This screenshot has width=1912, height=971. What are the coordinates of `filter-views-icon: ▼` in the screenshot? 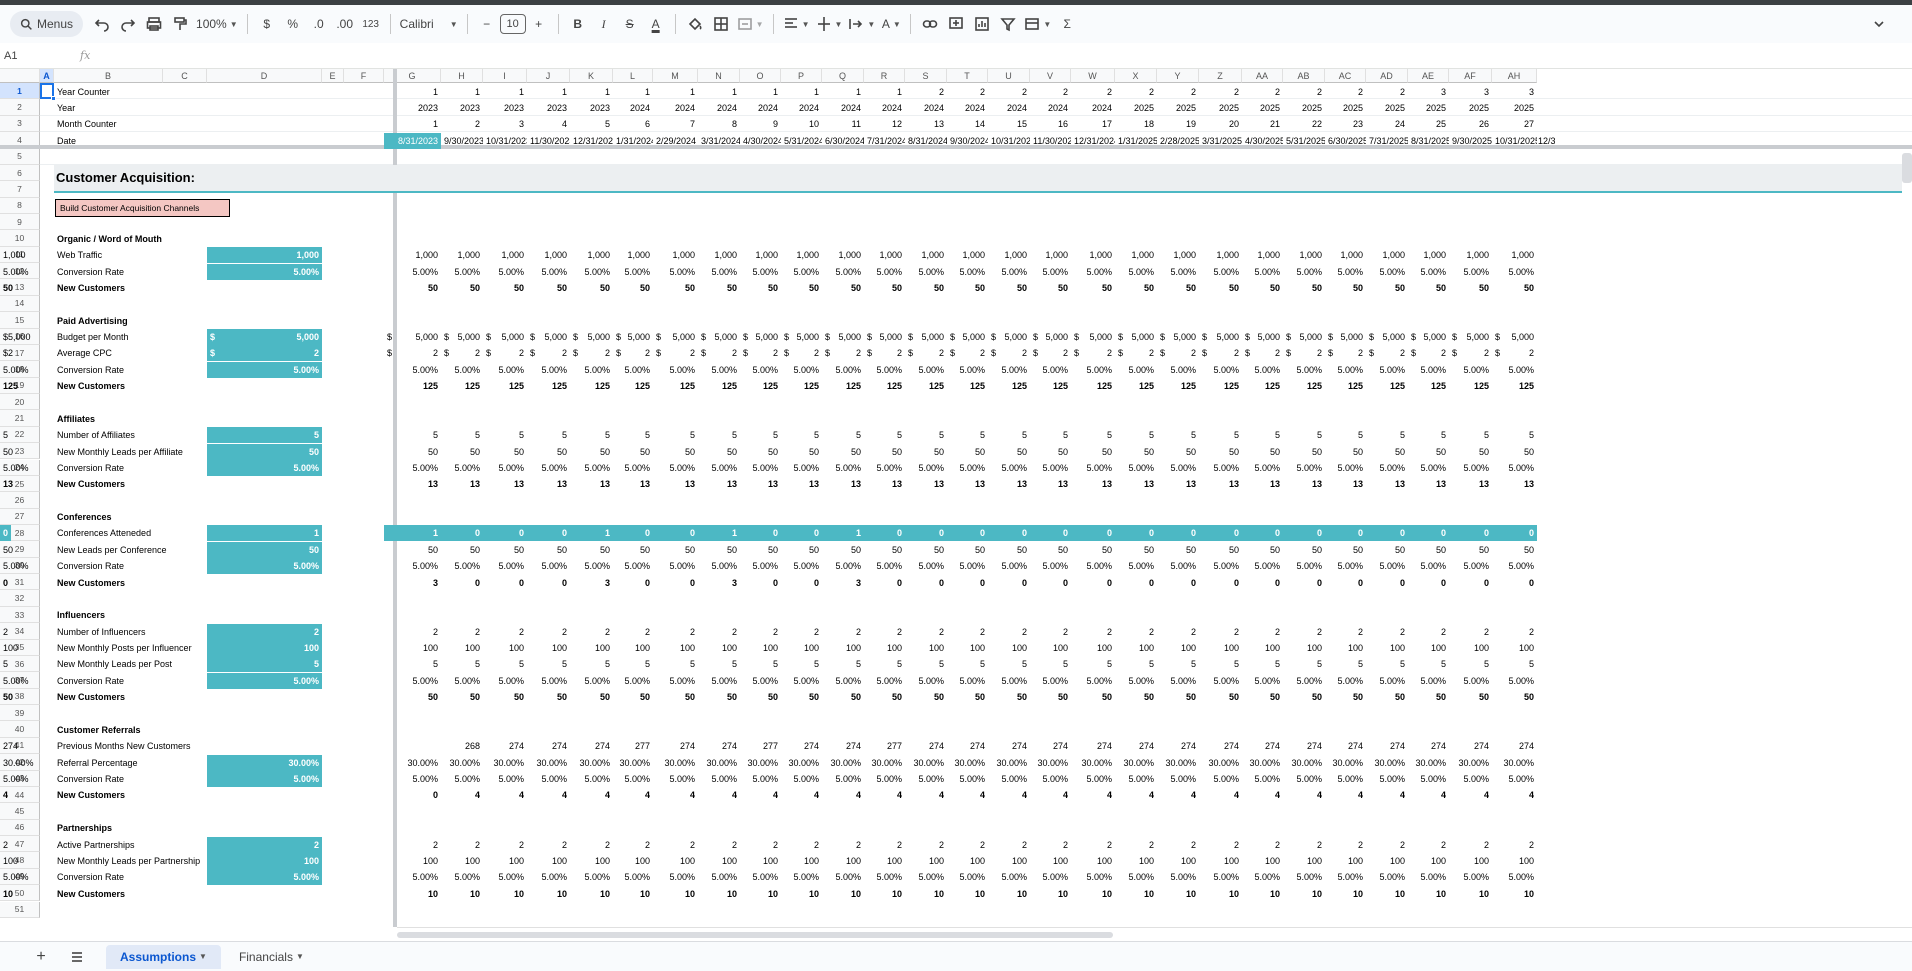 It's located at (1037, 24).